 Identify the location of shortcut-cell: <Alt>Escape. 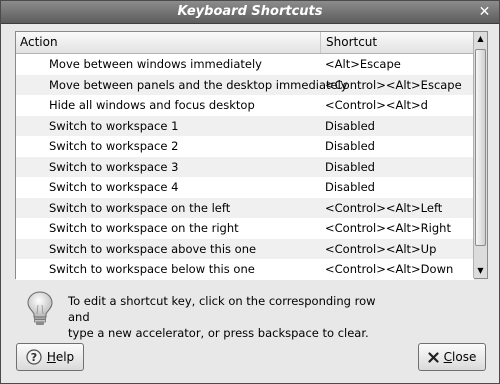
(363, 64).